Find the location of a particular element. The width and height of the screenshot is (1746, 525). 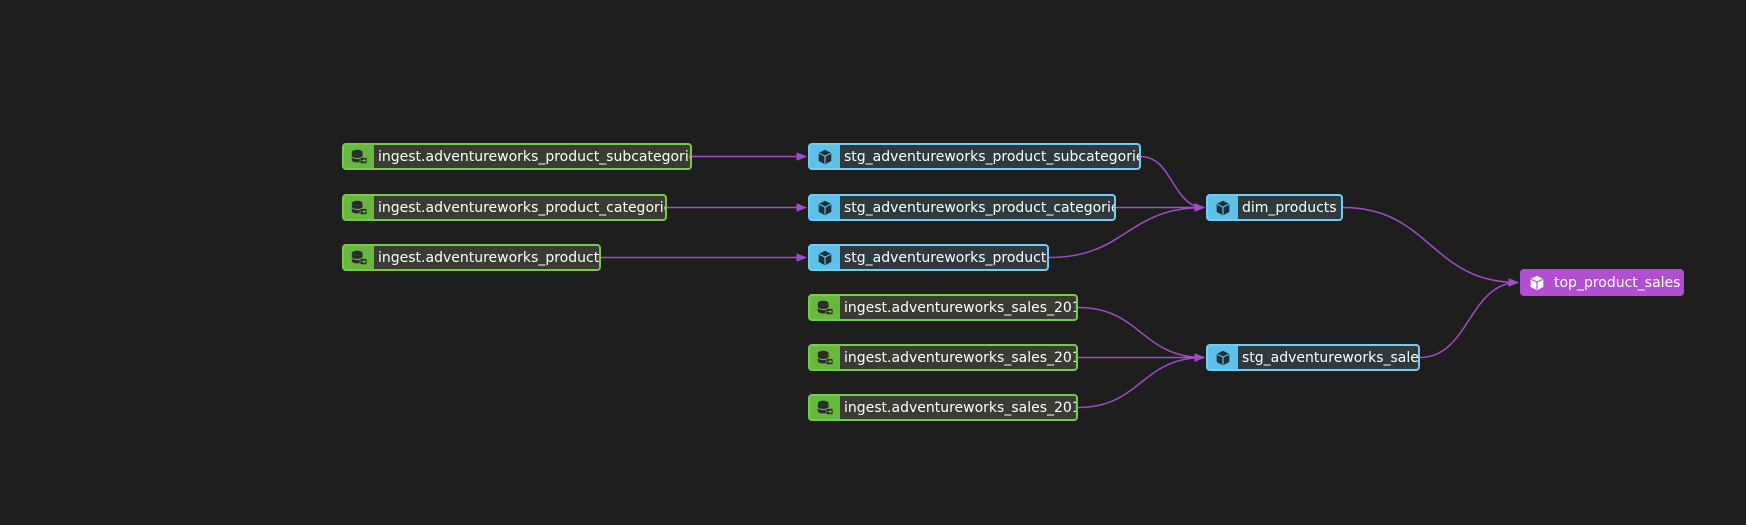

node-ingest-adventureworks-products: ingest.adventureworks_products is located at coordinates (471, 257).